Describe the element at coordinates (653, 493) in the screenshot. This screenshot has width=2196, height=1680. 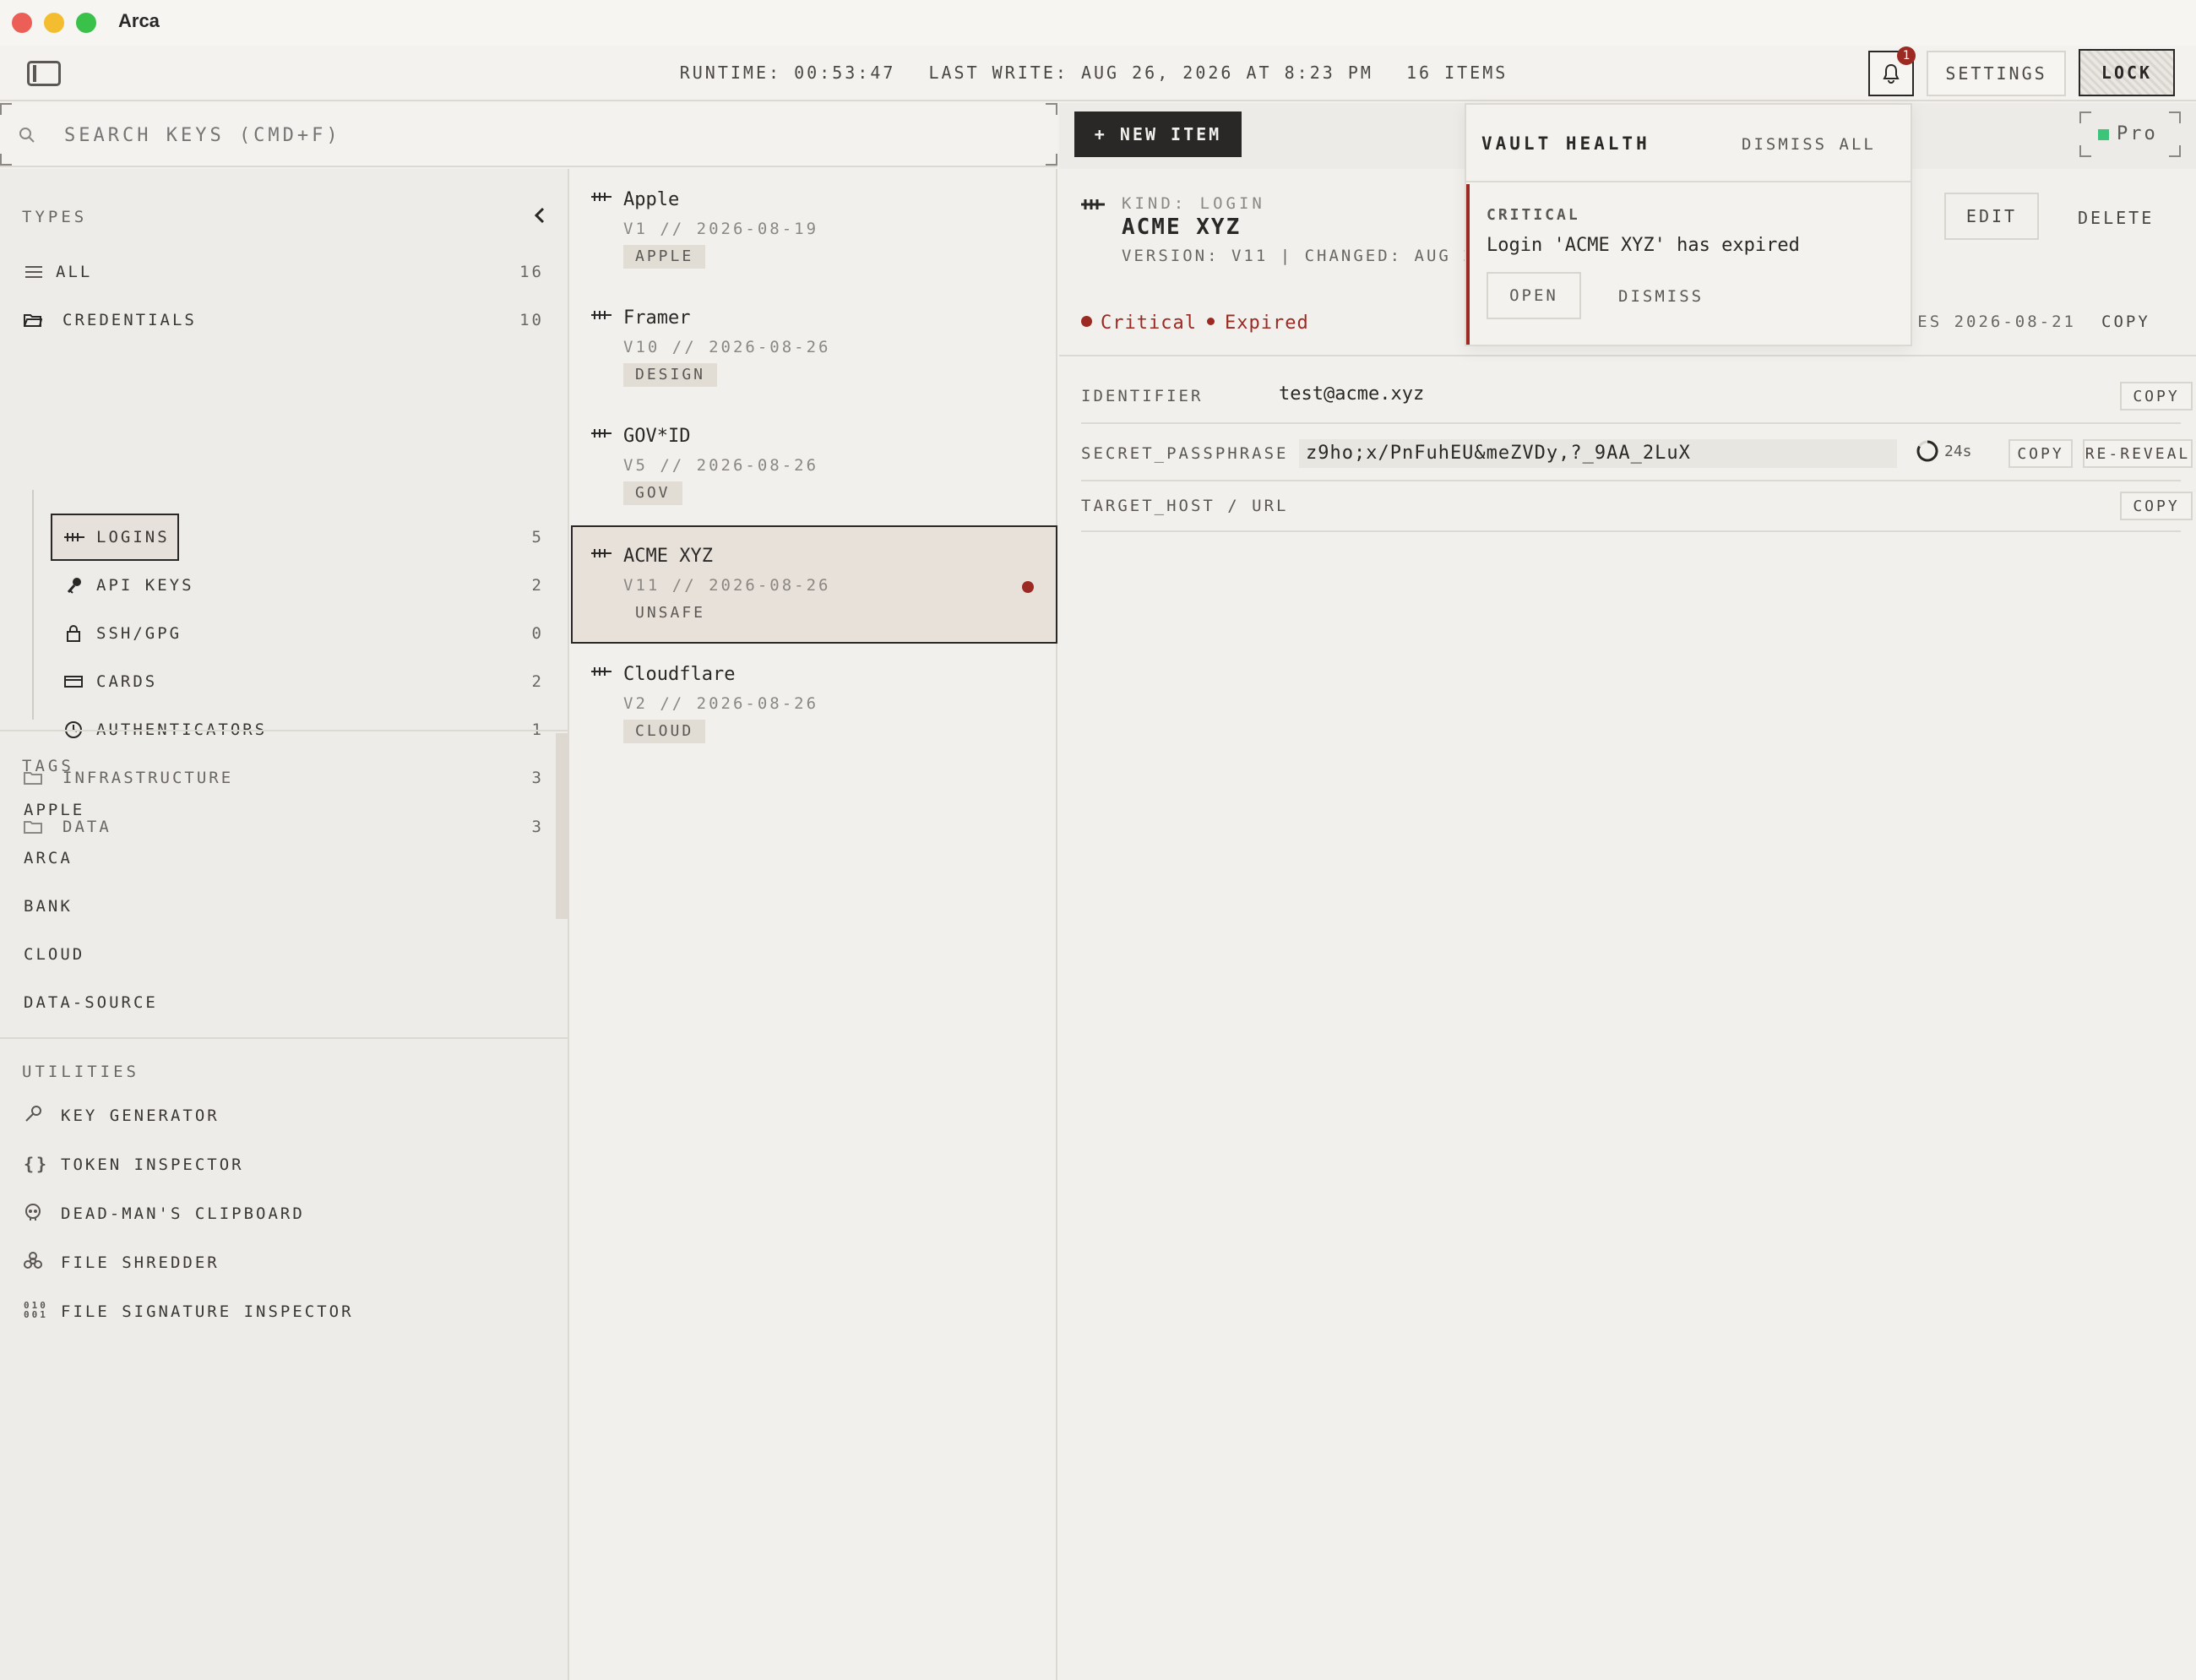
I see `item-tag: GOV` at that location.